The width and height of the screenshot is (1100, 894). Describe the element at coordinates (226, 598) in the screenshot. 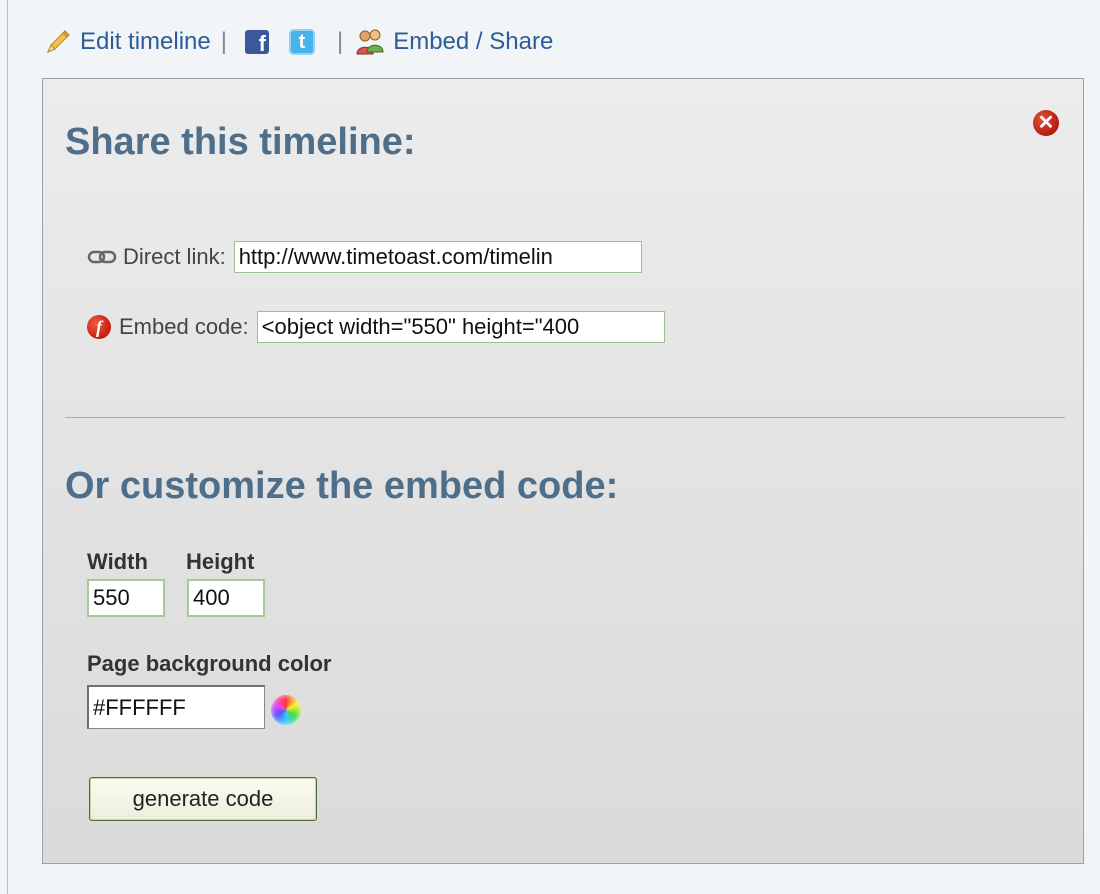

I see `height-field` at that location.